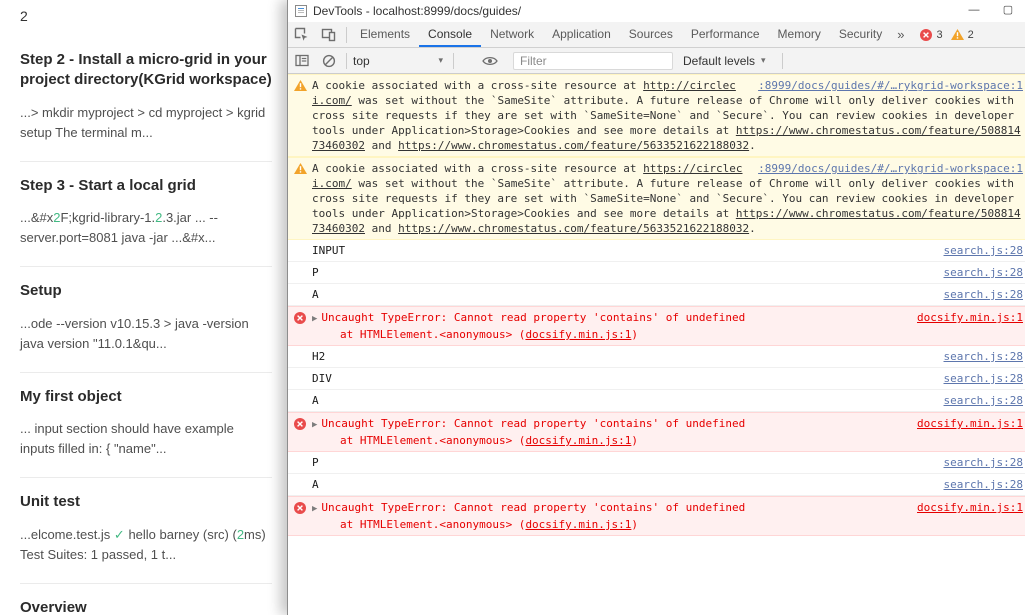 The height and width of the screenshot is (615, 1025). I want to click on message-text: and, so click(381, 145).